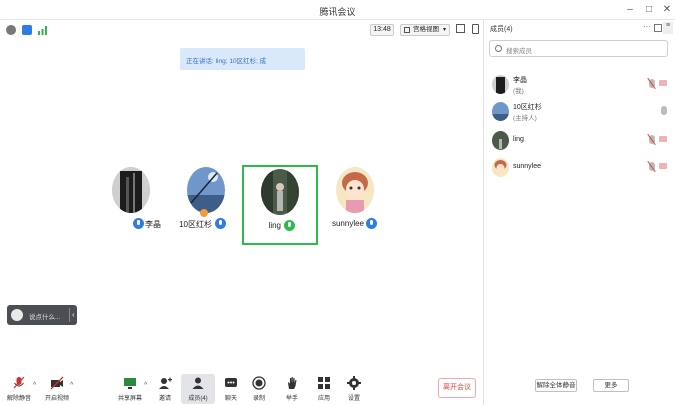 This screenshot has height=405, width=675. What do you see at coordinates (34, 385) in the screenshot?
I see `audio-options-chevron-icon: ^` at bounding box center [34, 385].